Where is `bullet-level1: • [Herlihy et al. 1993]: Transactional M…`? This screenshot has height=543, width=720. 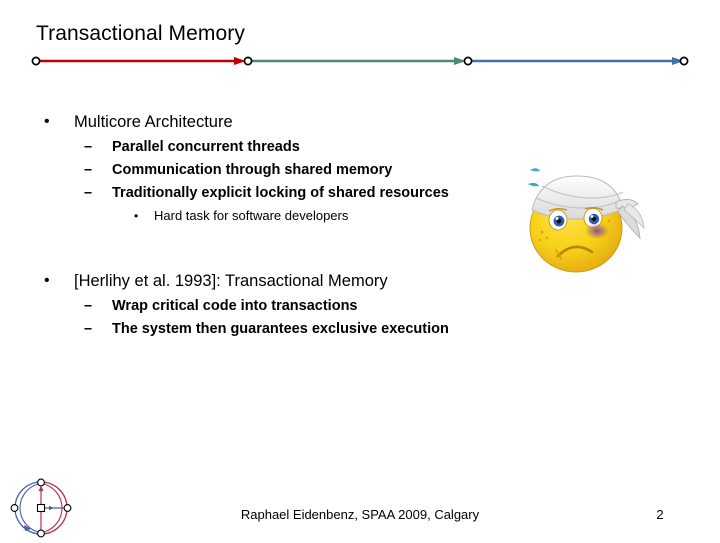 bullet-level1: • [Herlihy et al. 1993]: Transactional M… is located at coordinates (286, 281).